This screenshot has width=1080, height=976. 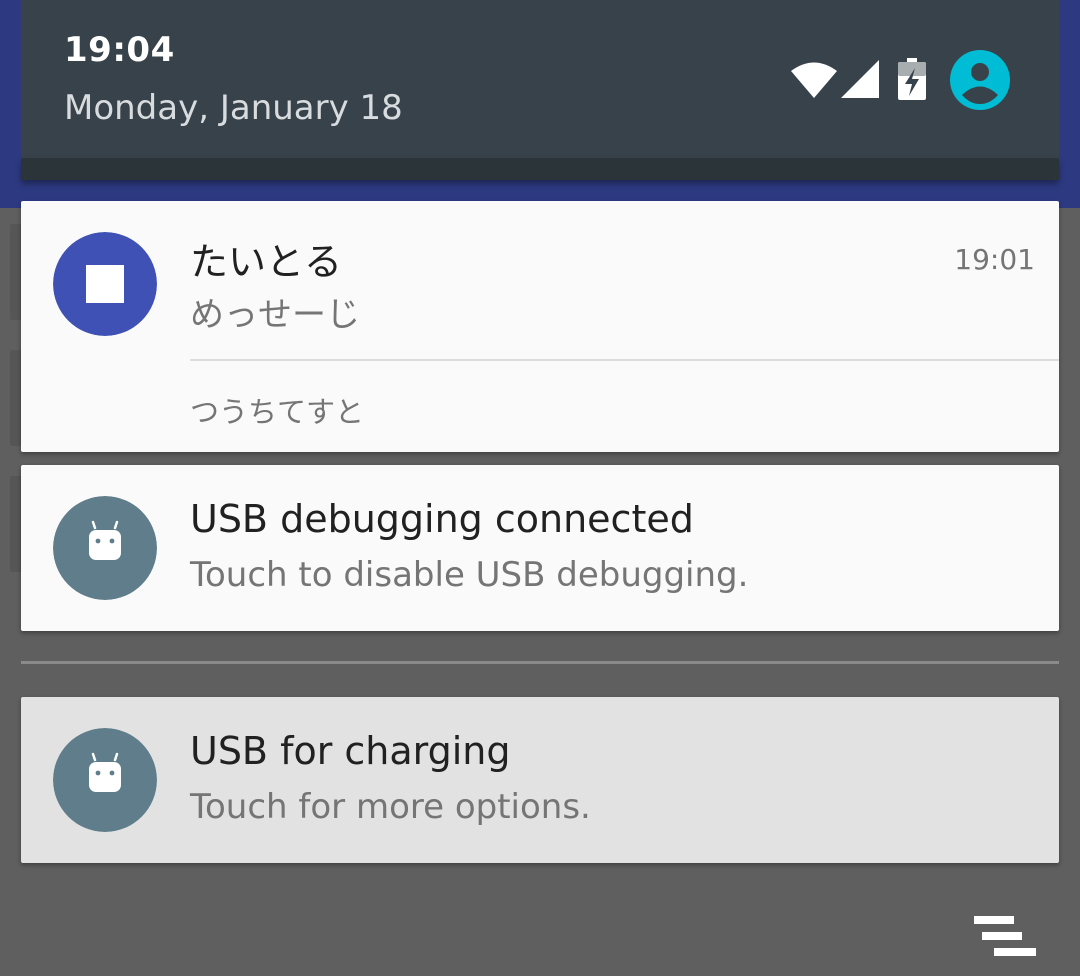 I want to click on notification-title: たいとる, so click(x=266, y=262).